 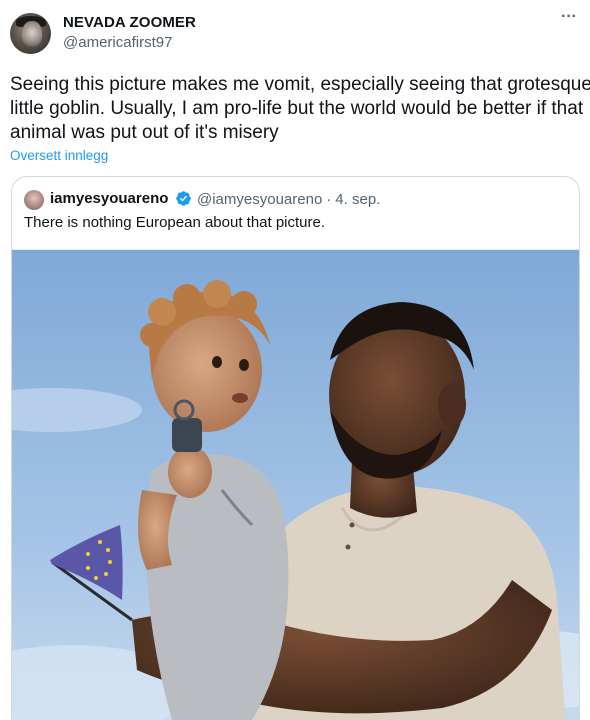 I want to click on tweet-text-line: animal was put out of it's misery, so click(x=144, y=132).